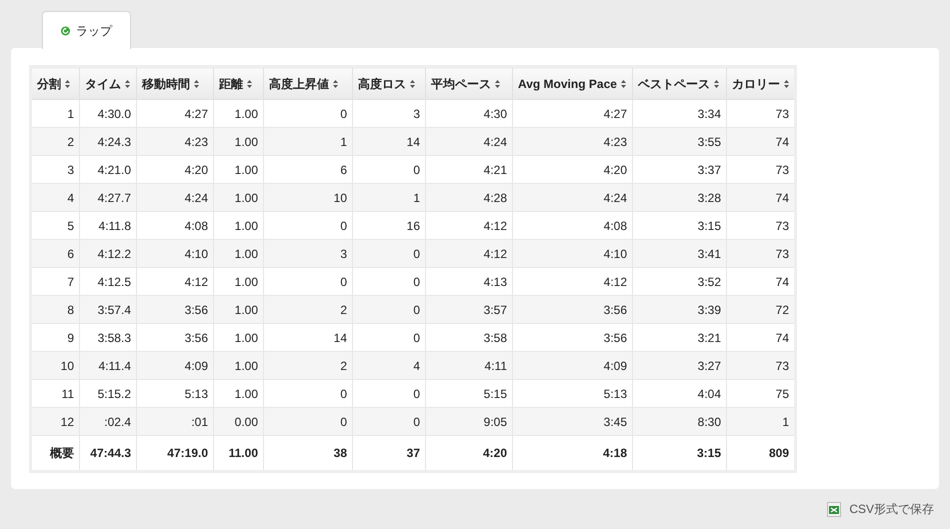 The height and width of the screenshot is (529, 950). What do you see at coordinates (239, 83) in the screenshot?
I see `column-header: 距離` at bounding box center [239, 83].